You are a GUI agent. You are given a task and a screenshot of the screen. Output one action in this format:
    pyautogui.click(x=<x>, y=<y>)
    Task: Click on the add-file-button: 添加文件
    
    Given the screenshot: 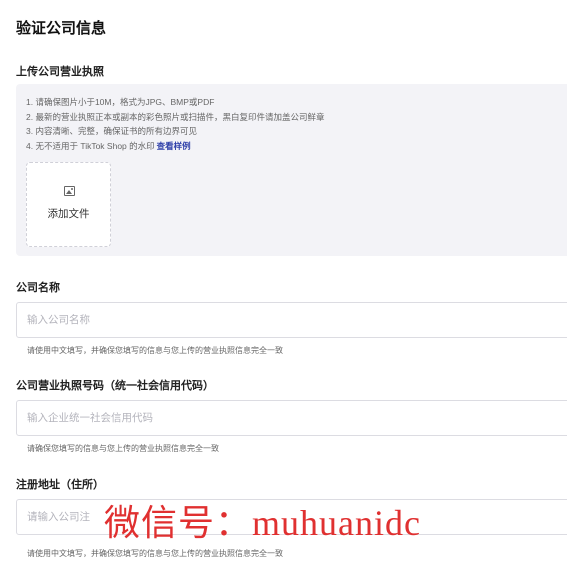 What is the action you would take?
    pyautogui.click(x=68, y=204)
    